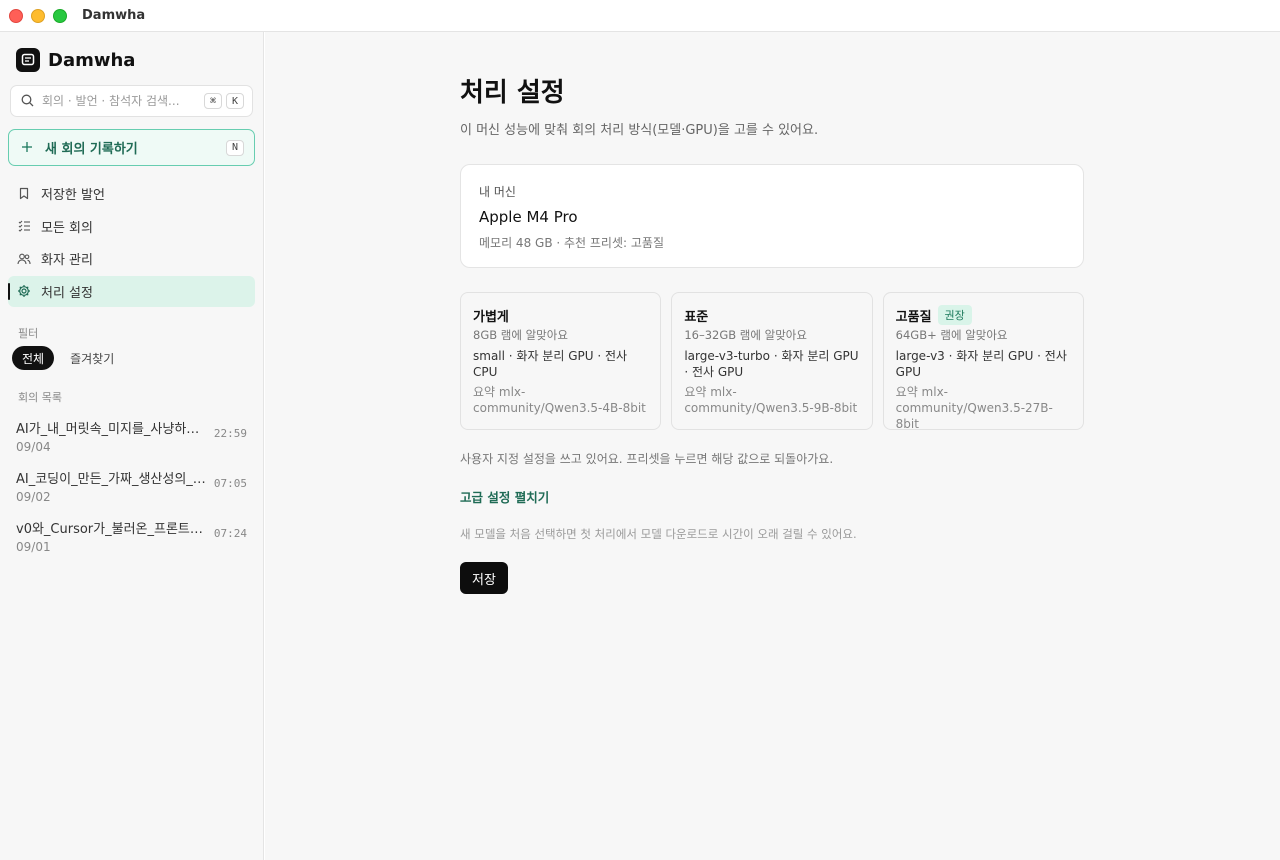  Describe the element at coordinates (497, 192) in the screenshot. I see `machine-label: 내 머신` at that location.